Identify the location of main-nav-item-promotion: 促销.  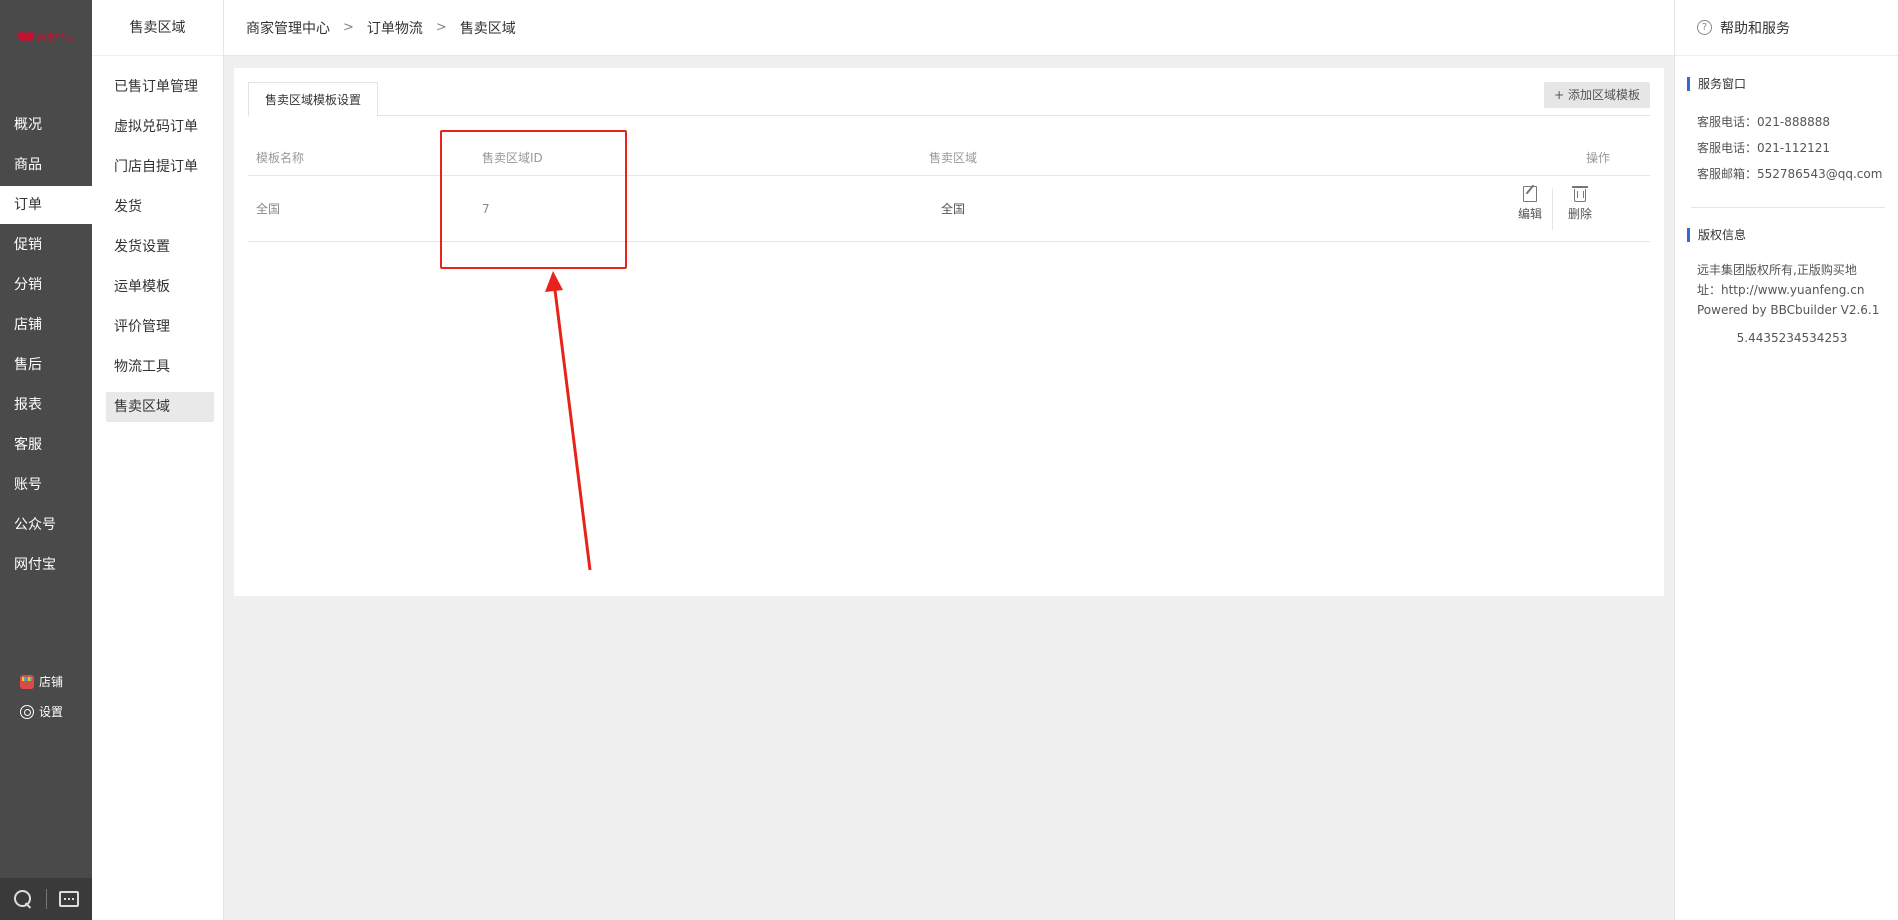
(46, 245).